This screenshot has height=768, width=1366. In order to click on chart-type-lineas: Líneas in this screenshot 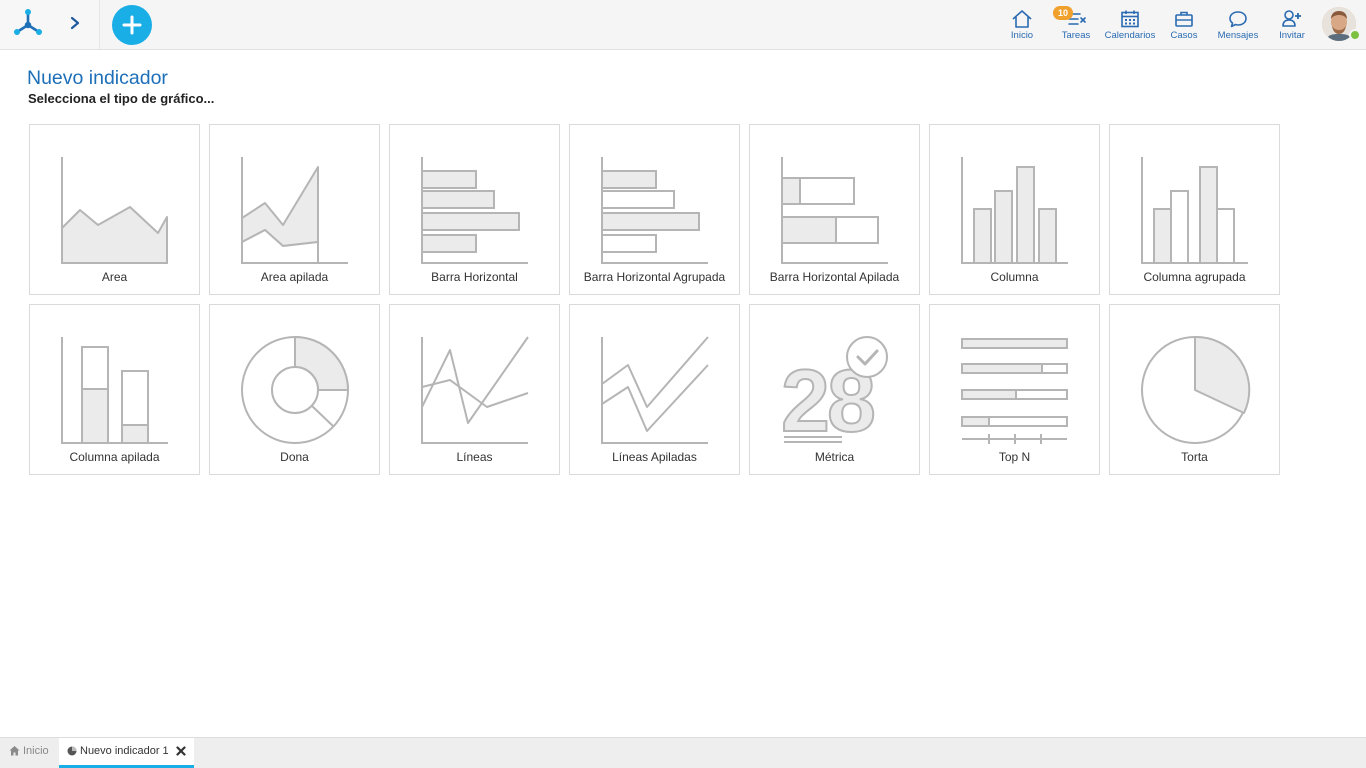, I will do `click(474, 389)`.